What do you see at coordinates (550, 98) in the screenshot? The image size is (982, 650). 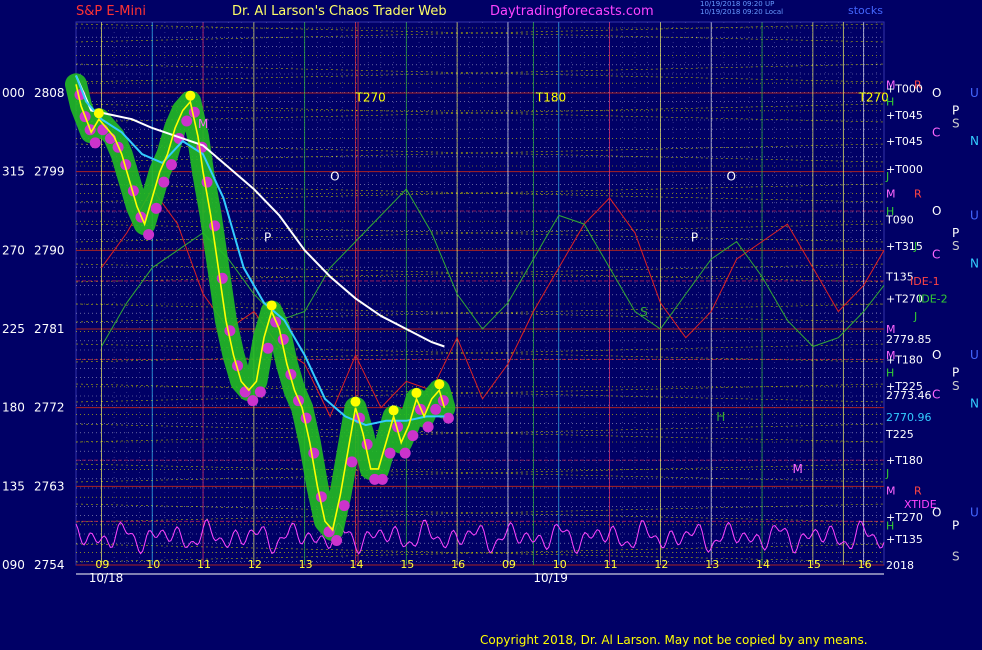 I see `chart-annotation: T180` at bounding box center [550, 98].